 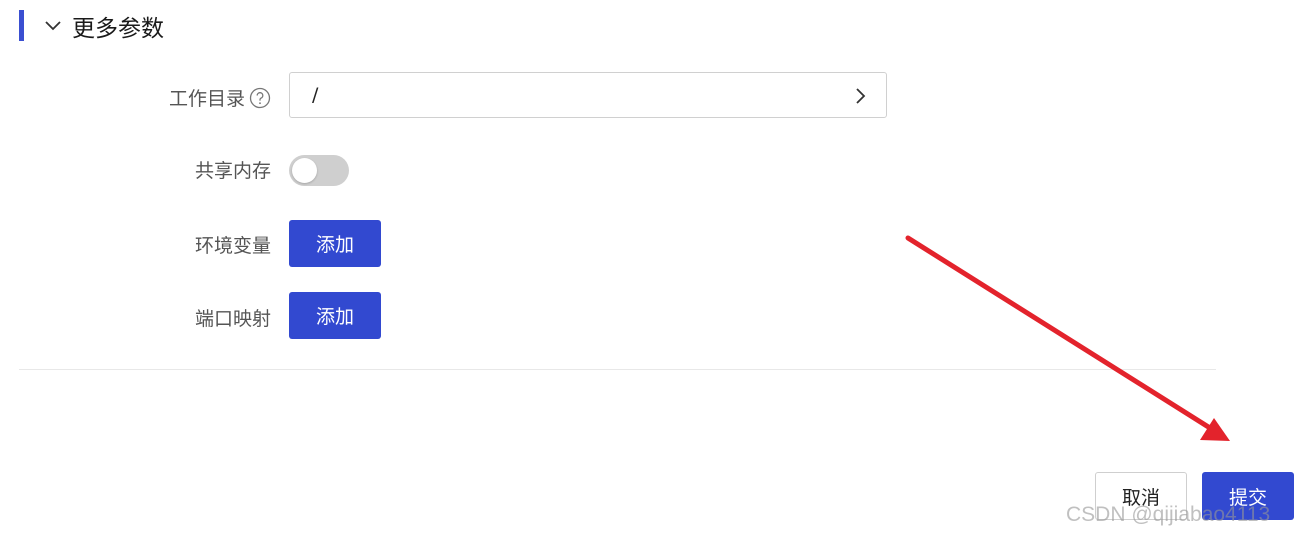 I want to click on toggle-knob, so click(x=304, y=170).